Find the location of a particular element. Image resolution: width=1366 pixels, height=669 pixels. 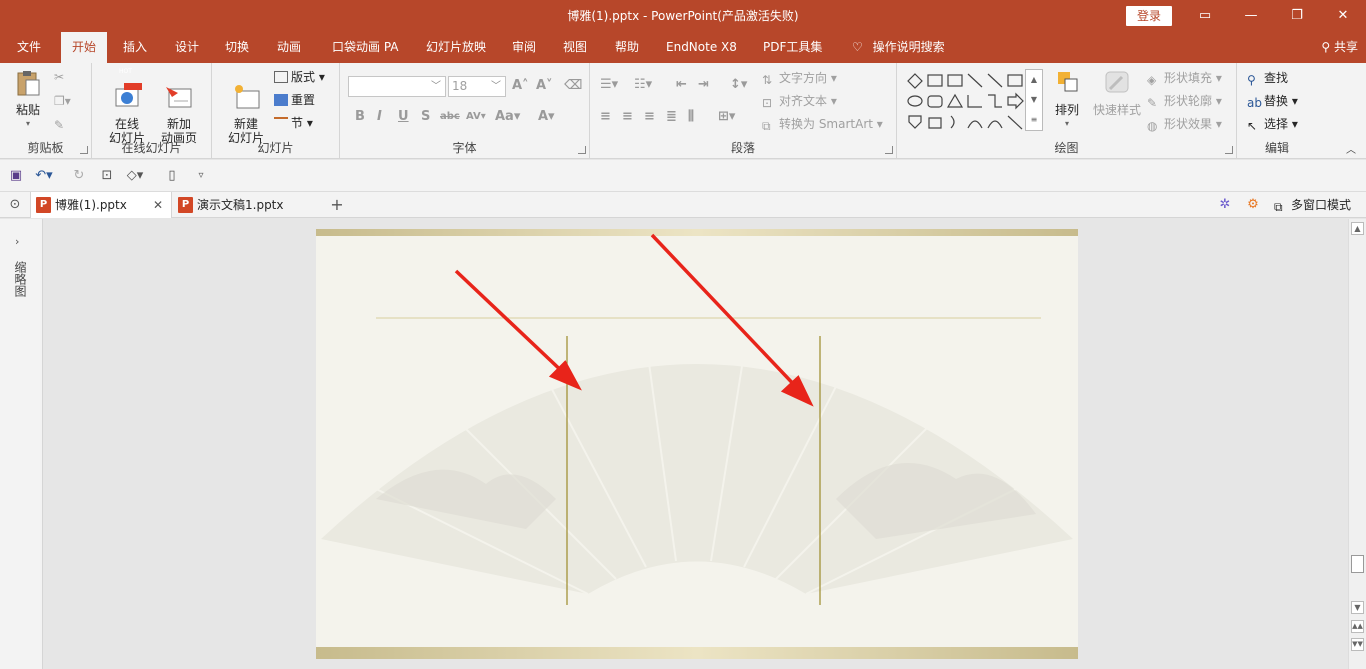

select-button: ↖ 选择 ▾ is located at coordinates (1272, 124).